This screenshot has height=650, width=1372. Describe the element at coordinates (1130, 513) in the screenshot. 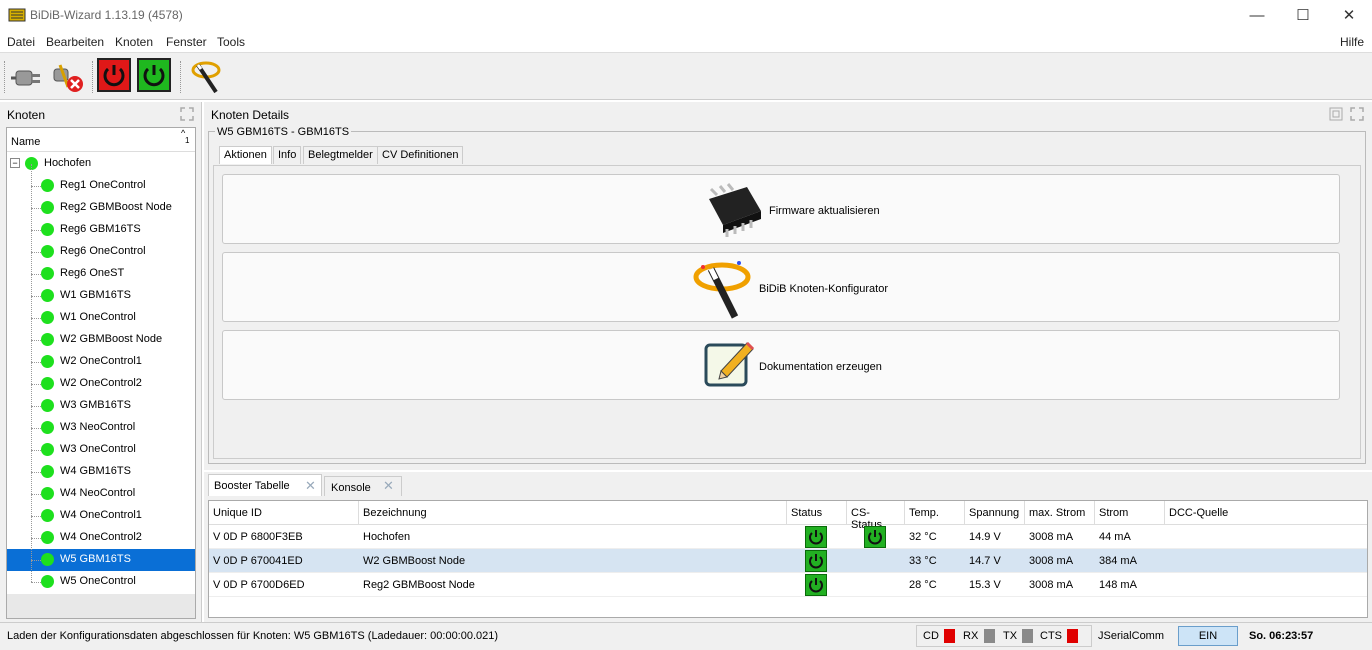

I see `col-strom: Strom` at that location.